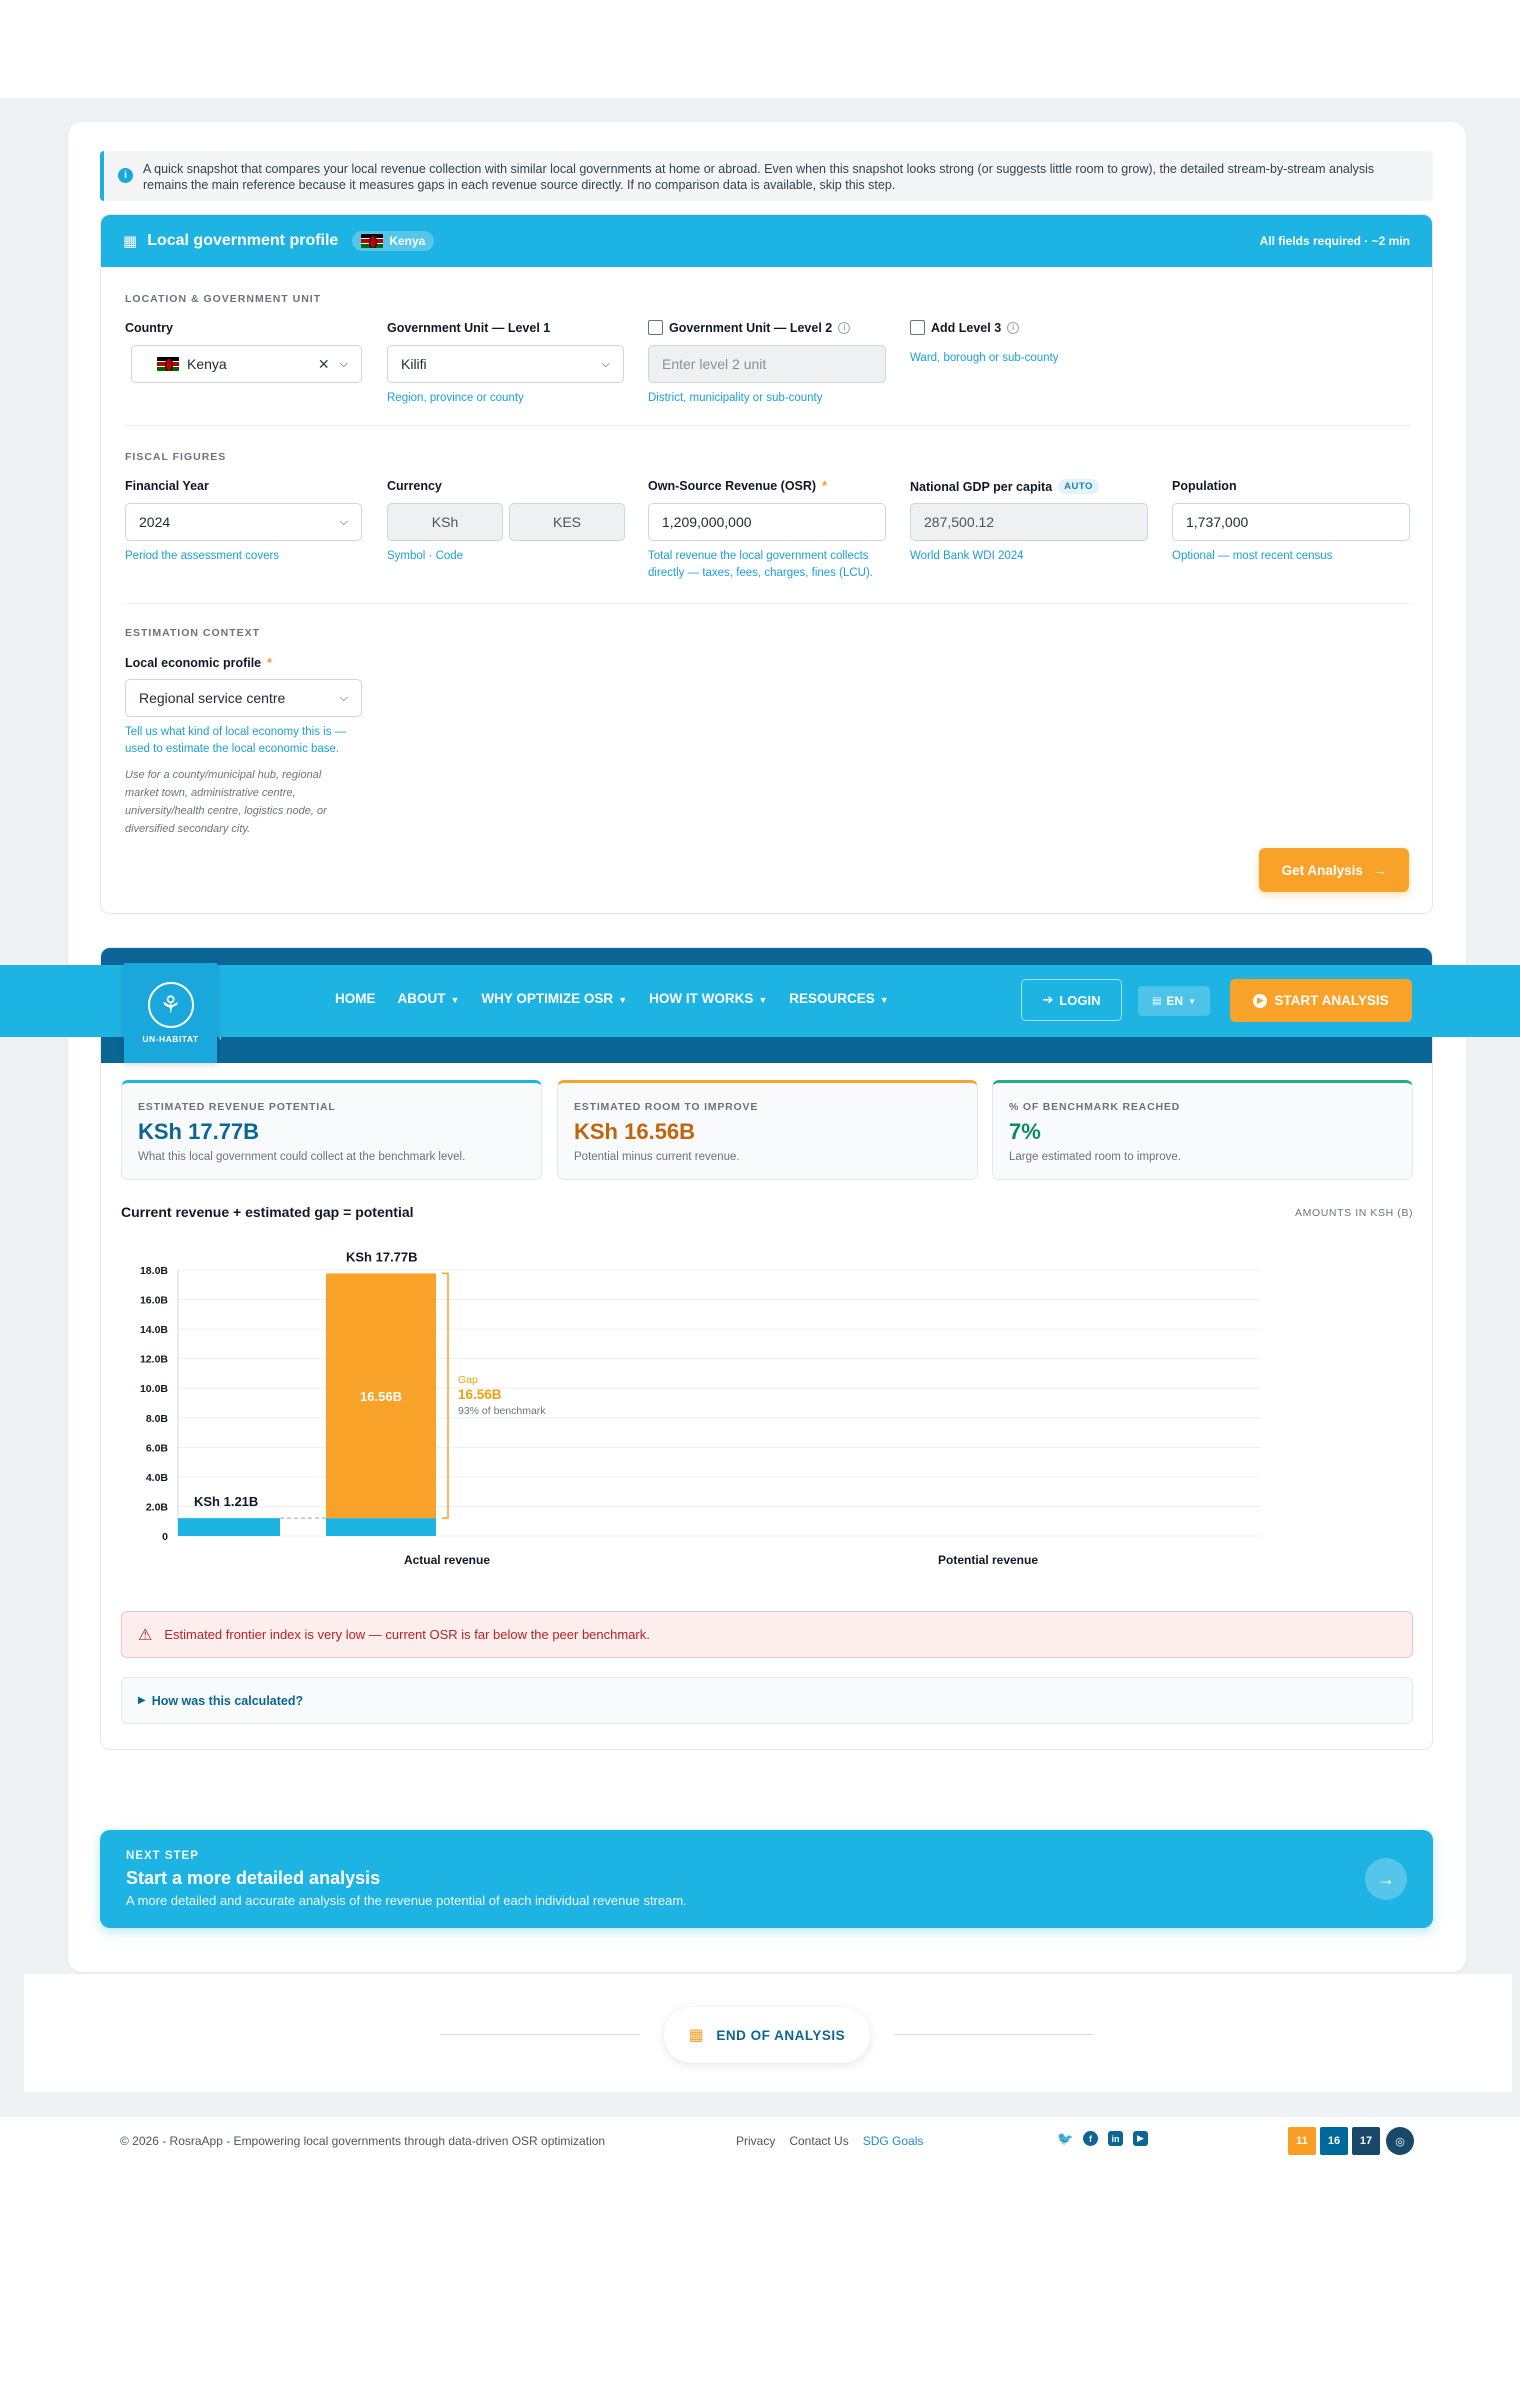 The width and height of the screenshot is (1520, 2395). What do you see at coordinates (988, 1560) in the screenshot?
I see `x-category-label: Potential revenue` at bounding box center [988, 1560].